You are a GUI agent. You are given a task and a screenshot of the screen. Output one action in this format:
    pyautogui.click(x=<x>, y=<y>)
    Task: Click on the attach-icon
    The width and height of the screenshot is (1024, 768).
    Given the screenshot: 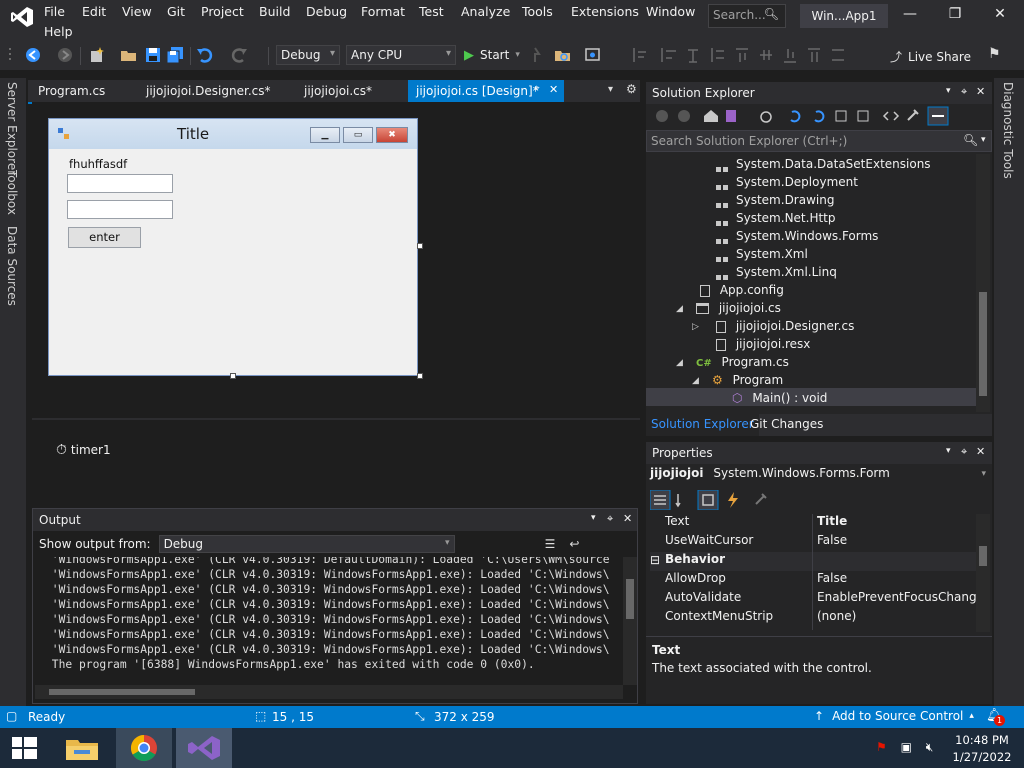 What is the action you would take?
    pyautogui.click(x=535, y=55)
    